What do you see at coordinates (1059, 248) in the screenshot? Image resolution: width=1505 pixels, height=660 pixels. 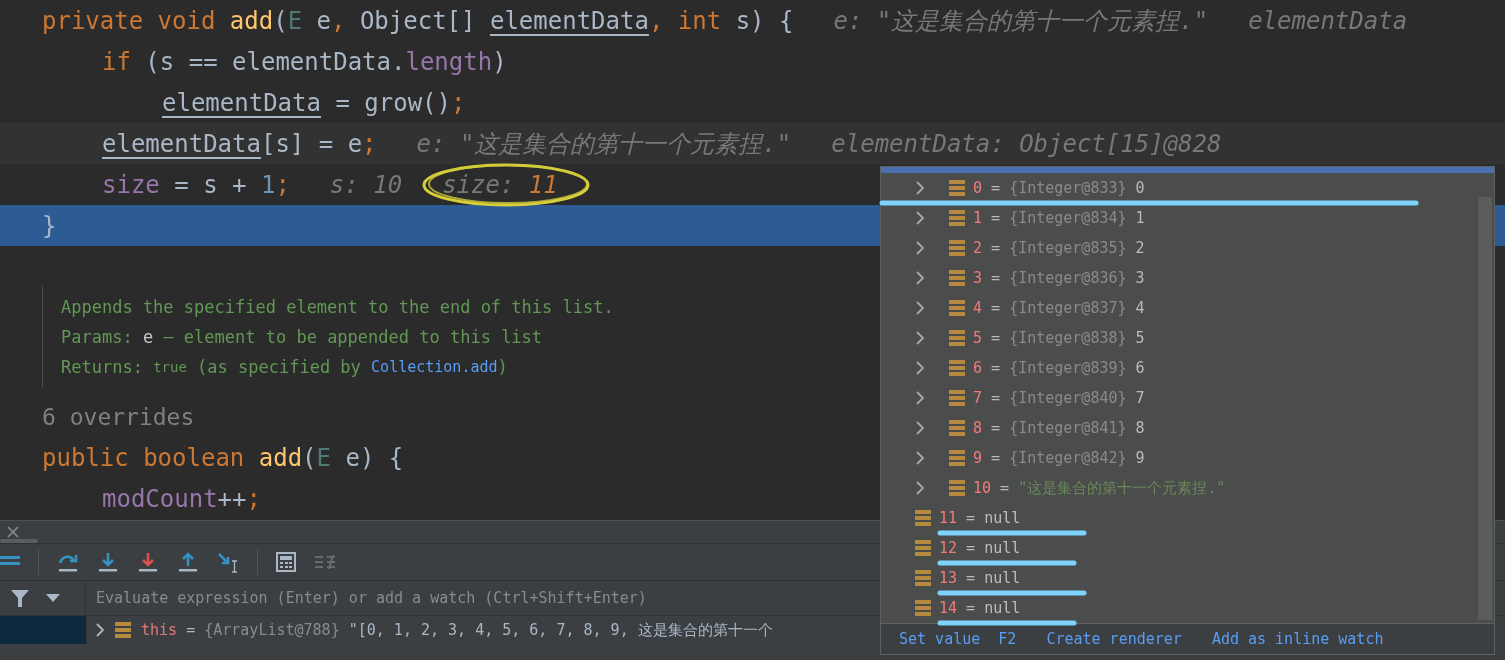 I see `array-element: 2 = {Integer@835} 2` at bounding box center [1059, 248].